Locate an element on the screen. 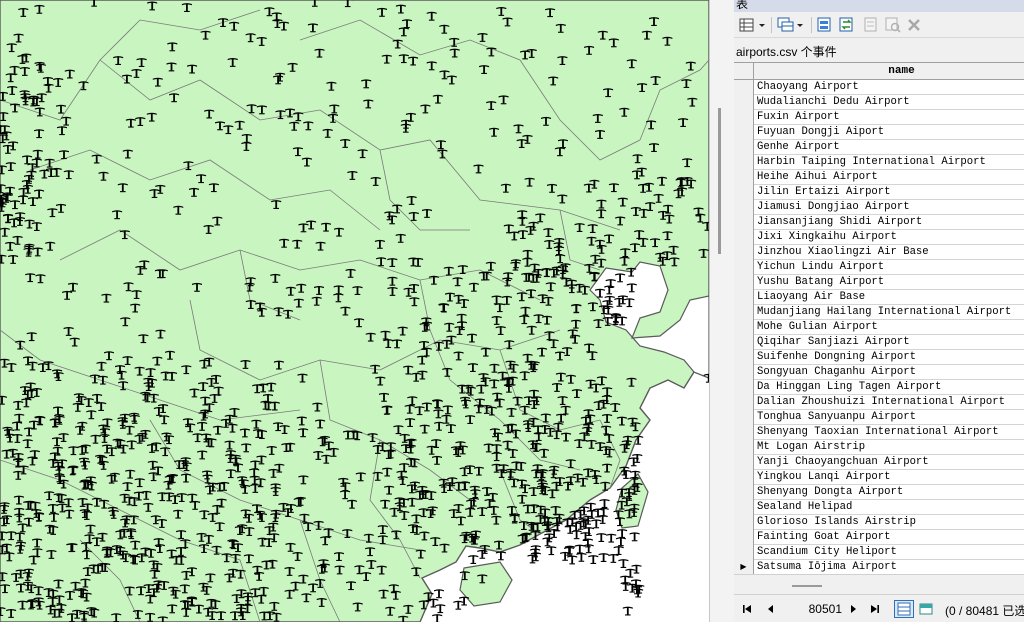 This screenshot has width=1024, height=622. row-selector: ▶ is located at coordinates (744, 567).